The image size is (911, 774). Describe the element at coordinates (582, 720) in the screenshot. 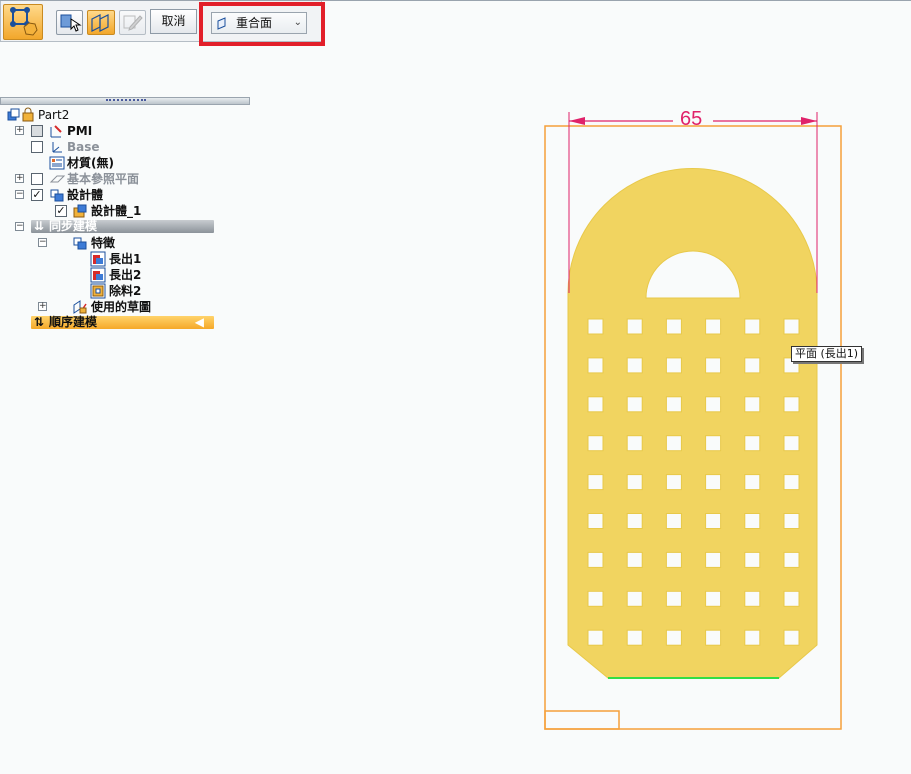

I see `title-block` at that location.